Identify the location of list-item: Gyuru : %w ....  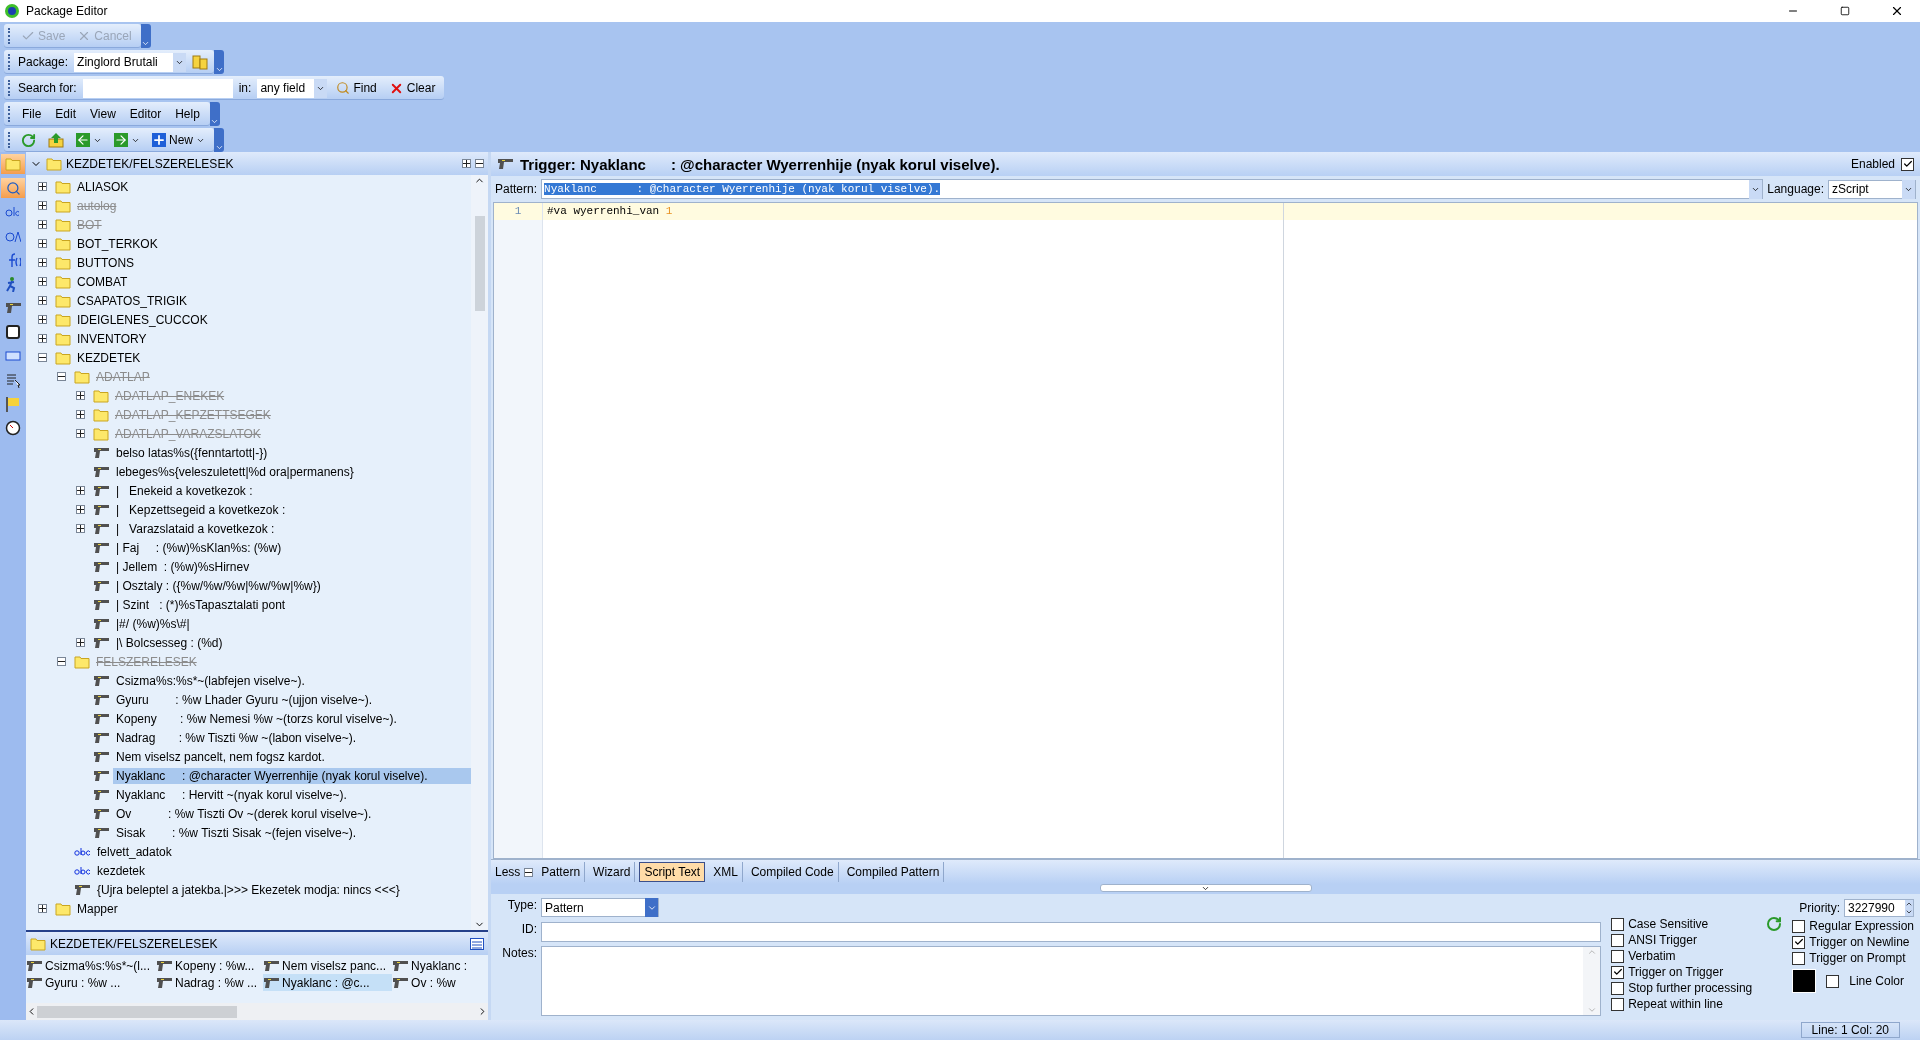
(91, 982).